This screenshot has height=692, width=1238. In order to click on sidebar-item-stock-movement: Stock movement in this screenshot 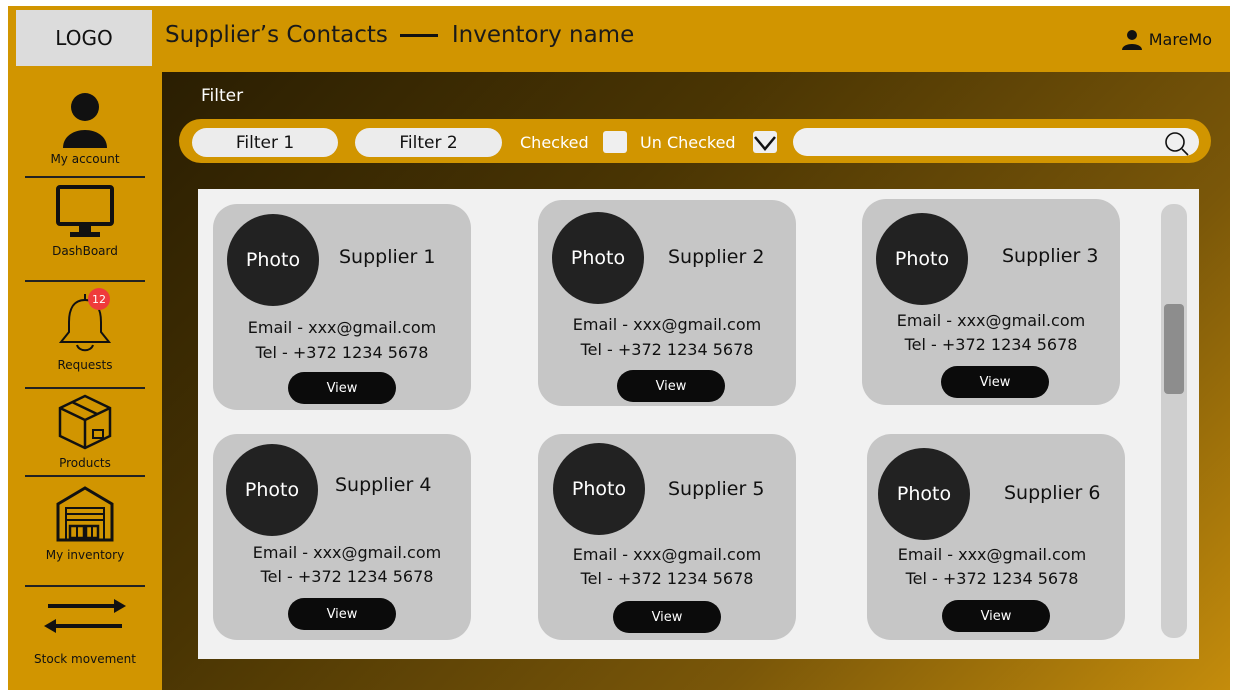, I will do `click(85, 631)`.